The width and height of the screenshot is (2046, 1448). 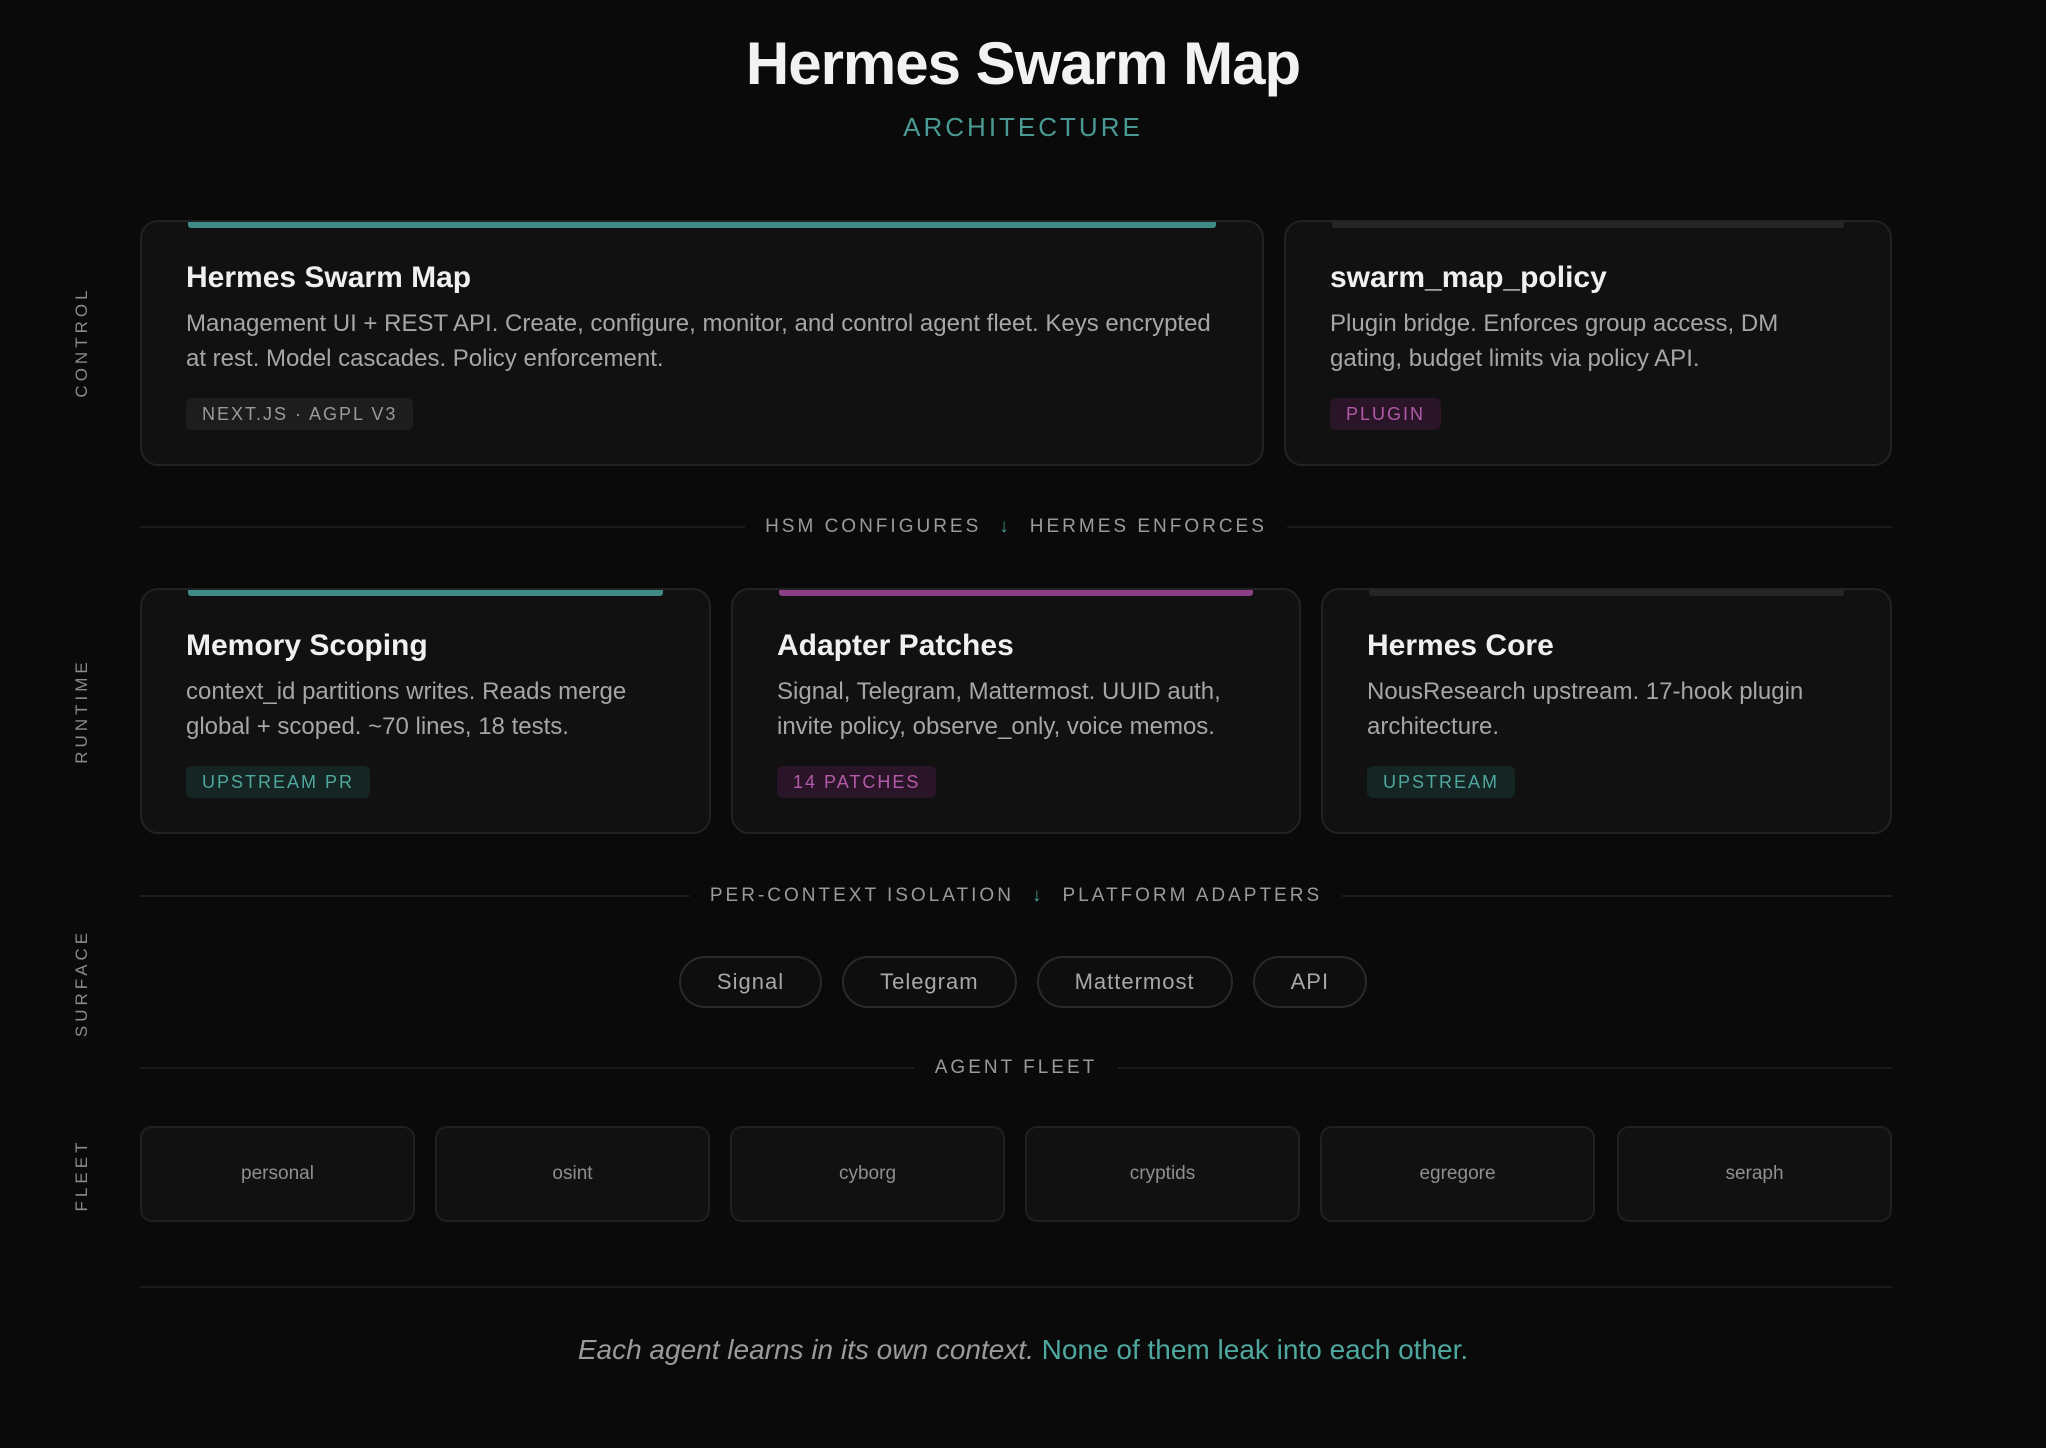 What do you see at coordinates (277, 1174) in the screenshot?
I see `agent-box-personal: personal` at bounding box center [277, 1174].